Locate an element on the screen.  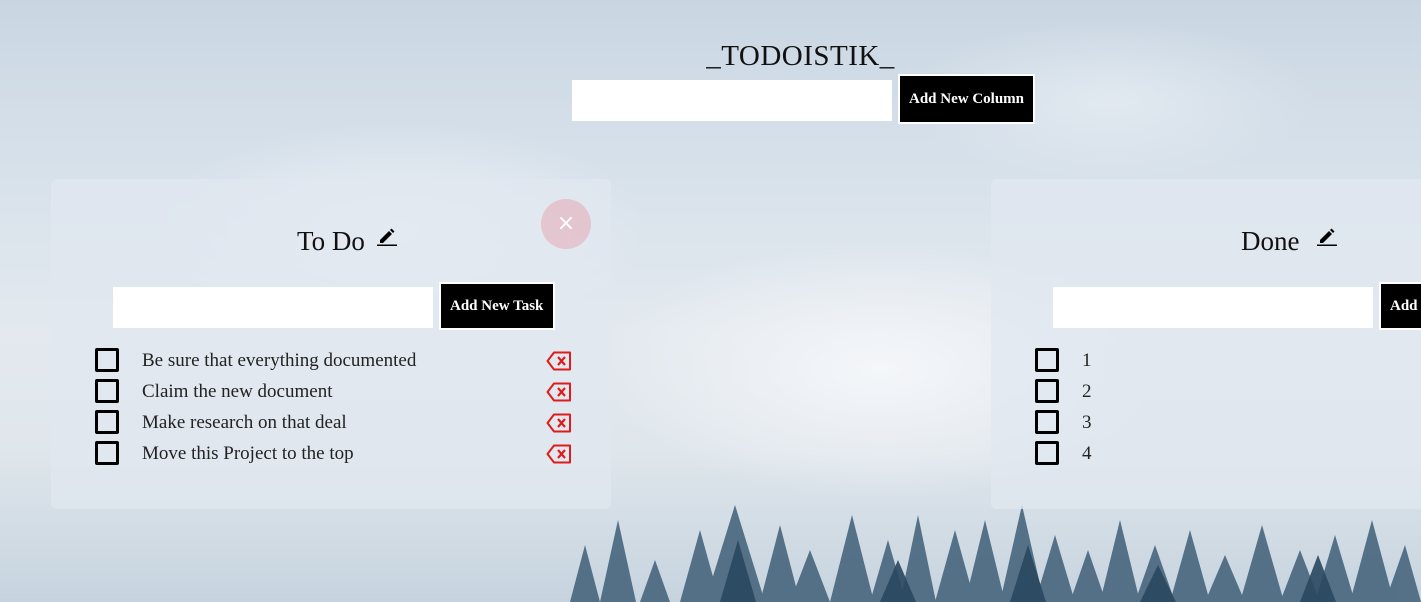
close-icon: × is located at coordinates (566, 223).